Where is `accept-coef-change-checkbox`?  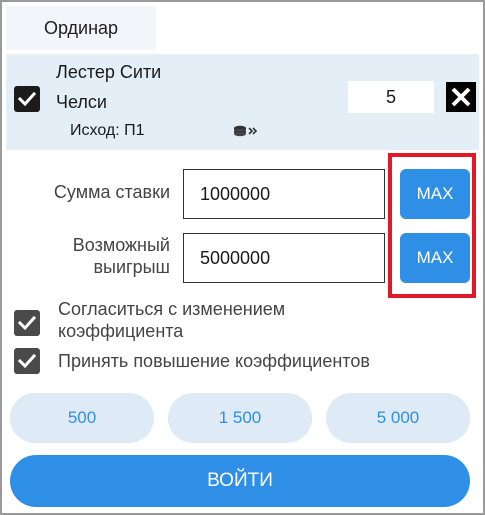 accept-coef-change-checkbox is located at coordinates (27, 323).